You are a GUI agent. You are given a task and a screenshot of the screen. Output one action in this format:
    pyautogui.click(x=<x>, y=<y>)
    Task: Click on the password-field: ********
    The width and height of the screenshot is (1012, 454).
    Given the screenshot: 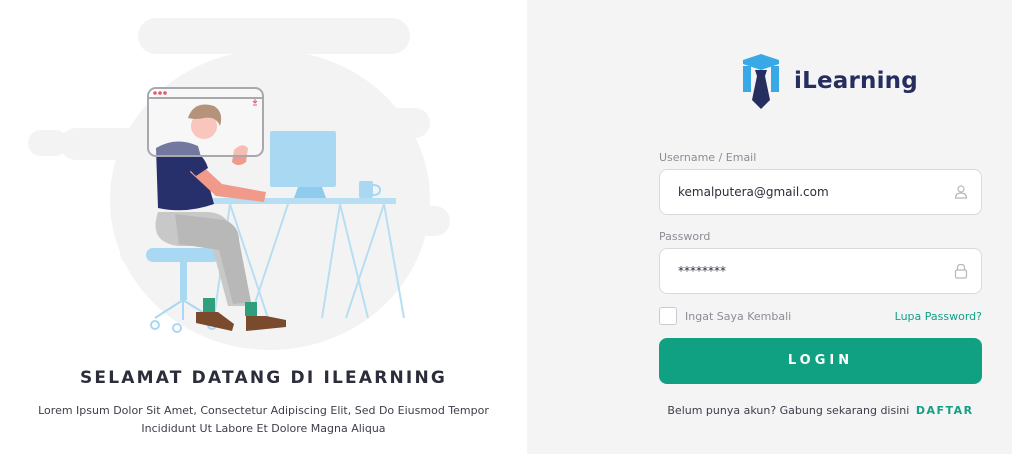 What is the action you would take?
    pyautogui.click(x=820, y=271)
    